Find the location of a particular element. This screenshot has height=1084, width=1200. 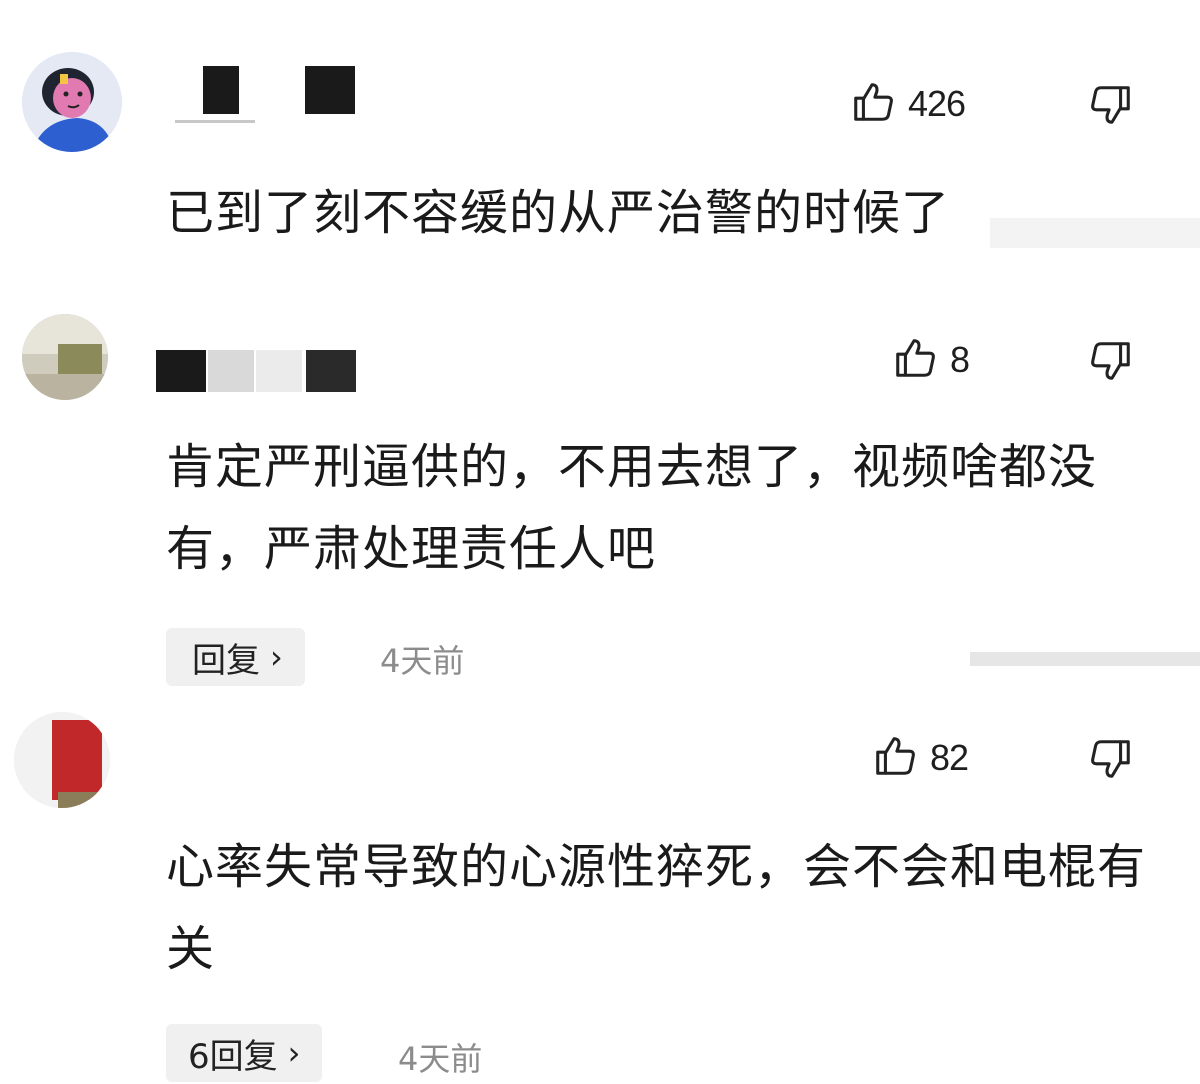

comment-actions: 8 is located at coordinates (931, 360).